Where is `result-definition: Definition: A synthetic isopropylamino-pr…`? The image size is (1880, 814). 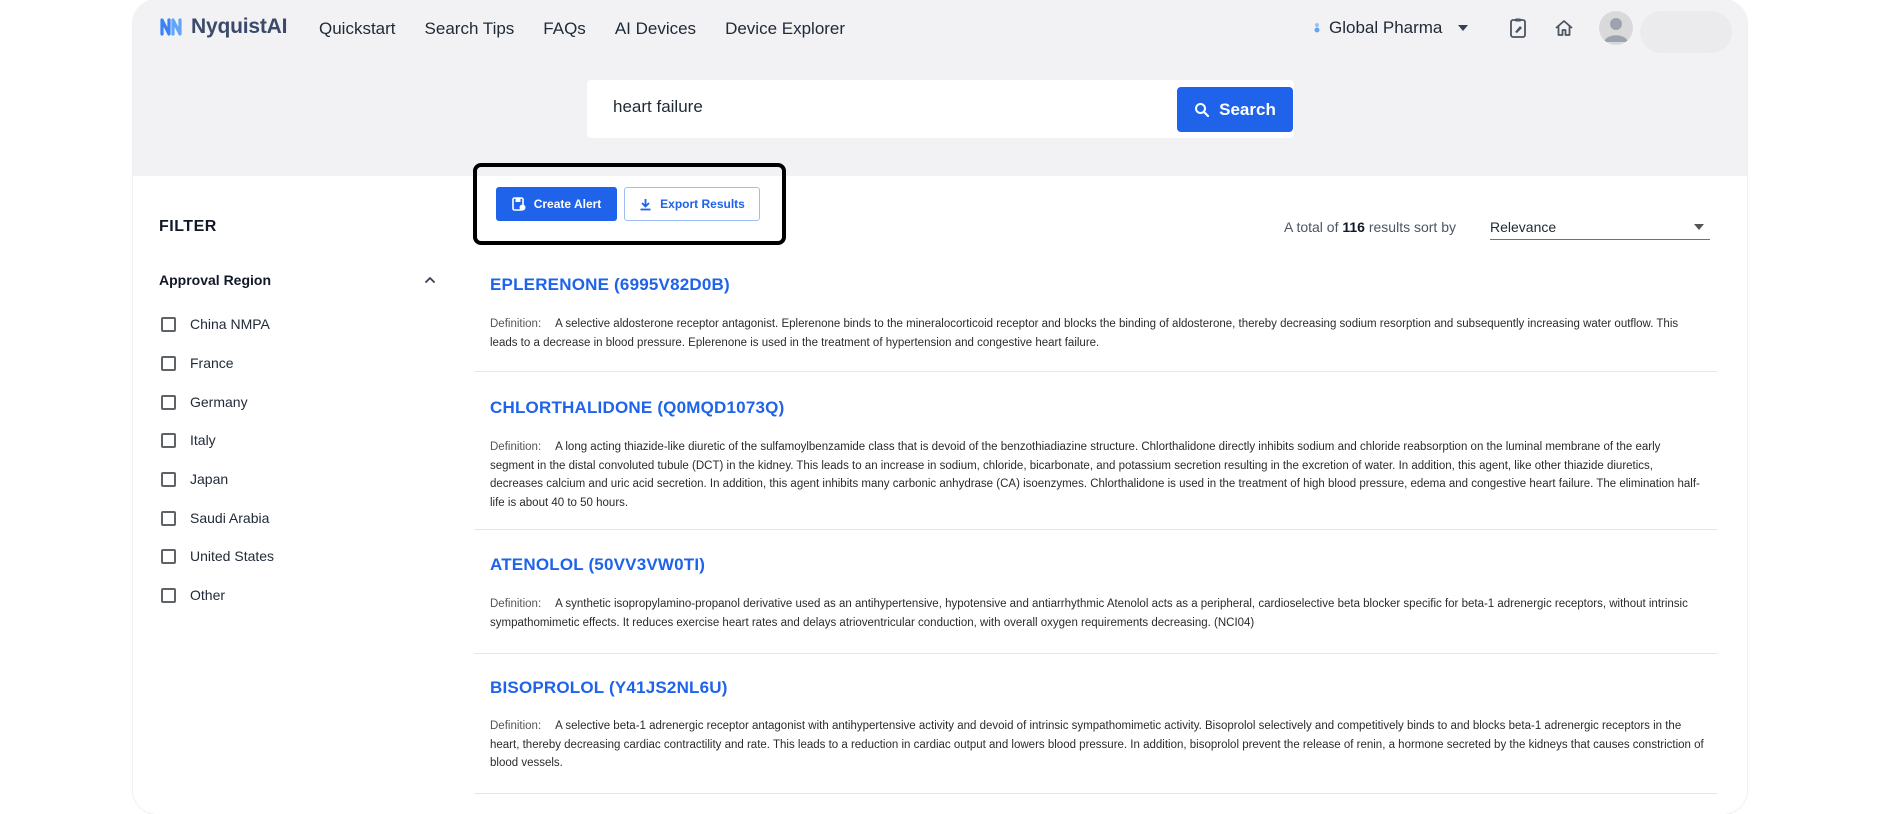 result-definition: Definition: A synthetic isopropylamino-pr… is located at coordinates (1098, 613).